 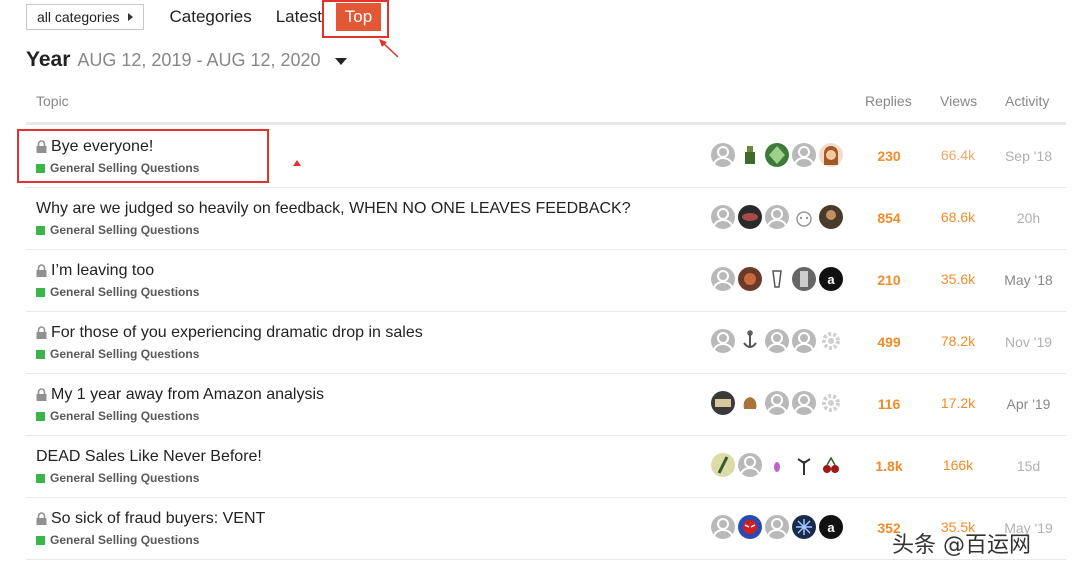 I want to click on replies-count: 210, so click(x=889, y=280).